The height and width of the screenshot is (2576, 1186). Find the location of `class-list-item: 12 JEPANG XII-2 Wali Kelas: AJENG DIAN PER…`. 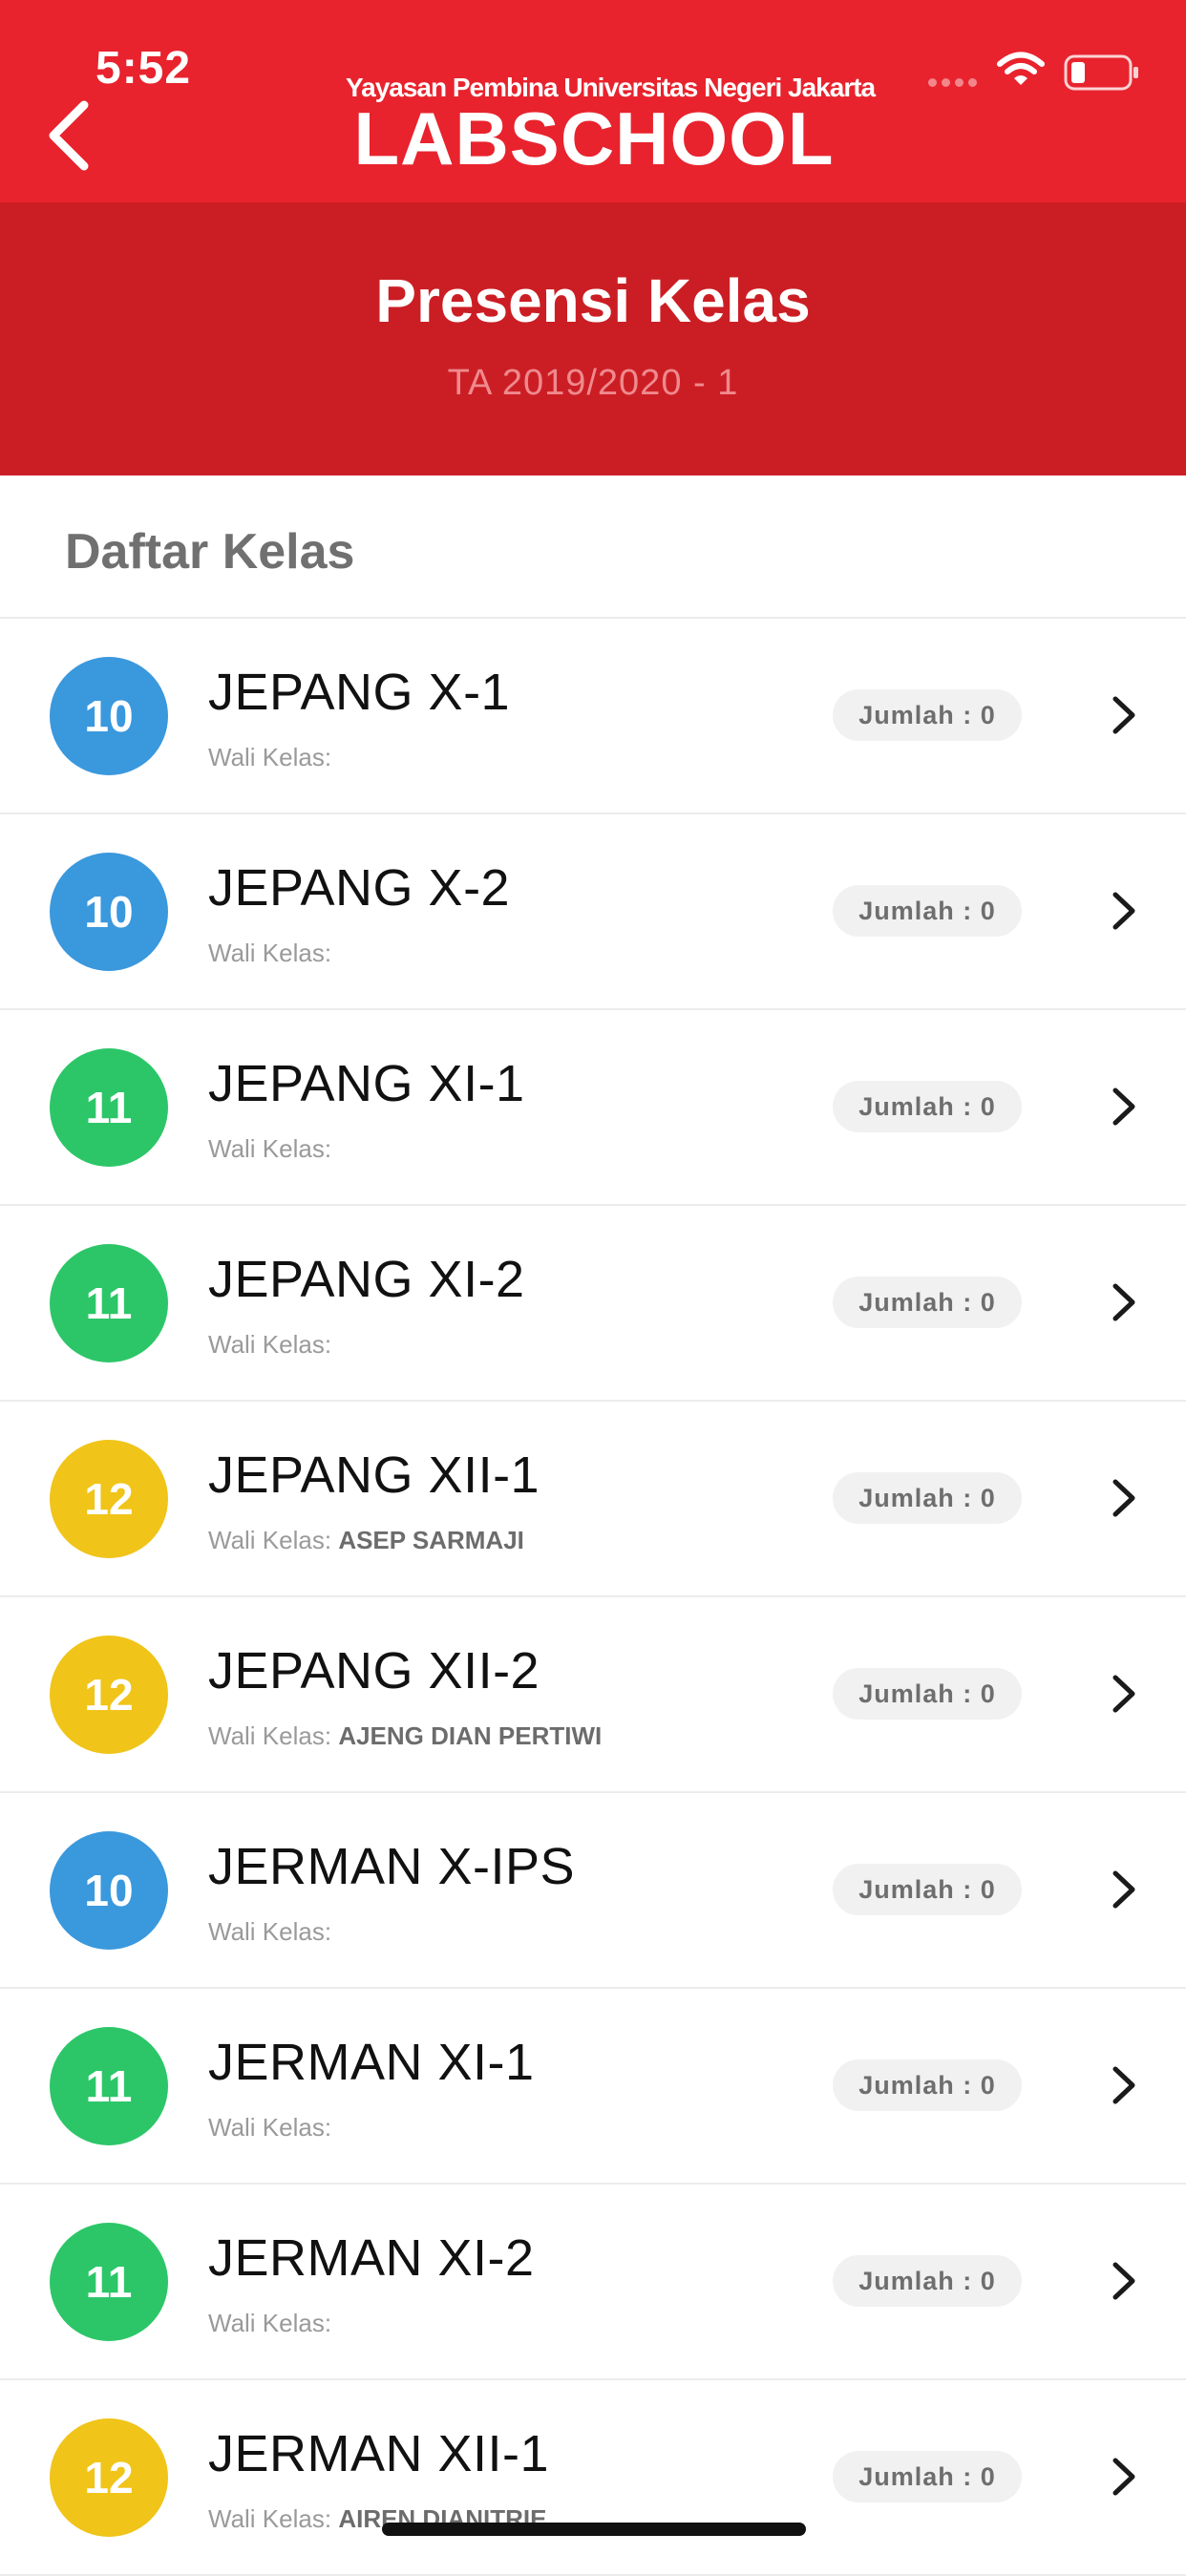

class-list-item: 12 JEPANG XII-2 Wali Kelas: AJENG DIAN PER… is located at coordinates (593, 1695).